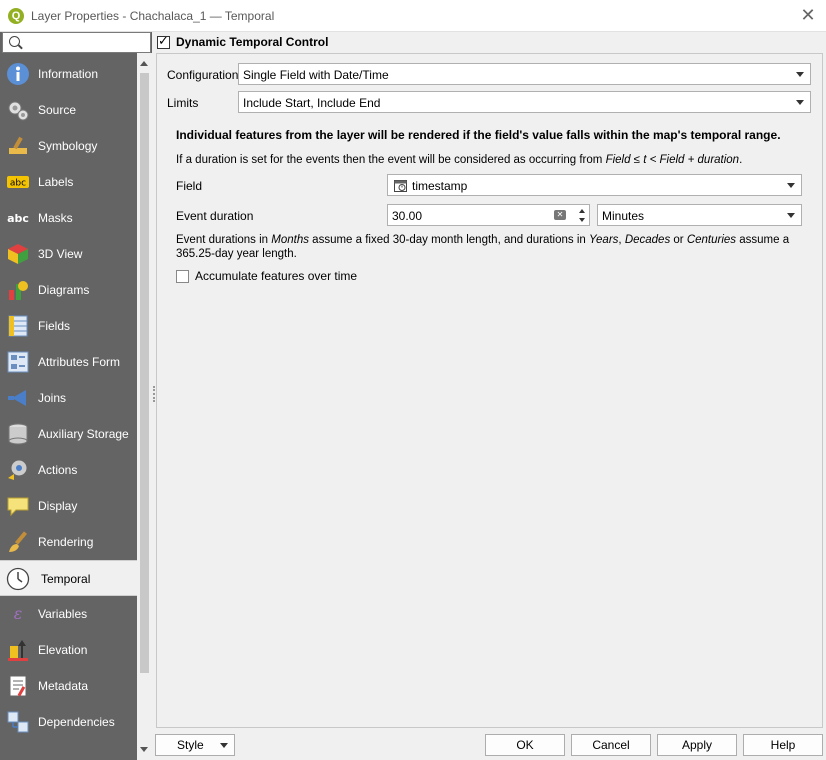 The width and height of the screenshot is (826, 760). What do you see at coordinates (154, 394) in the screenshot?
I see `splitter-handle` at bounding box center [154, 394].